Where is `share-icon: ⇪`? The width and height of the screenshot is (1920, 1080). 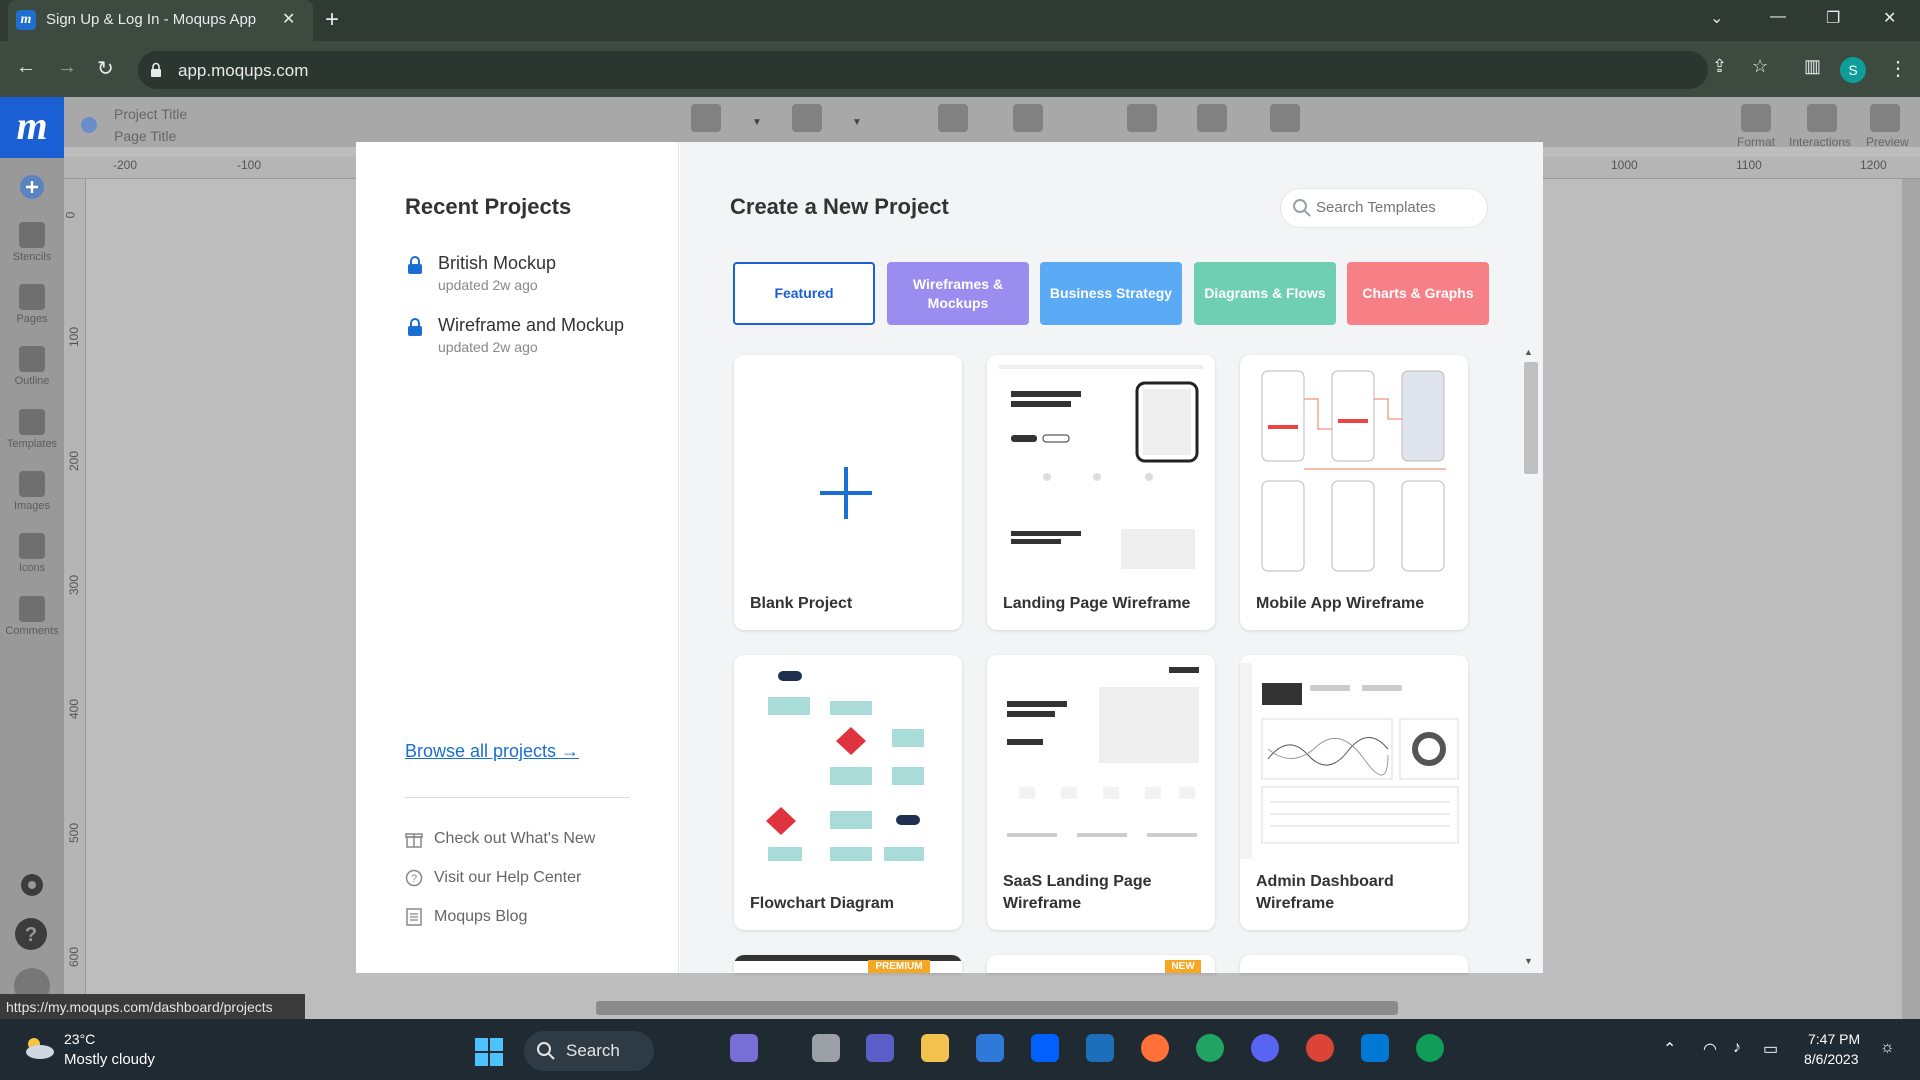 share-icon: ⇪ is located at coordinates (1719, 66).